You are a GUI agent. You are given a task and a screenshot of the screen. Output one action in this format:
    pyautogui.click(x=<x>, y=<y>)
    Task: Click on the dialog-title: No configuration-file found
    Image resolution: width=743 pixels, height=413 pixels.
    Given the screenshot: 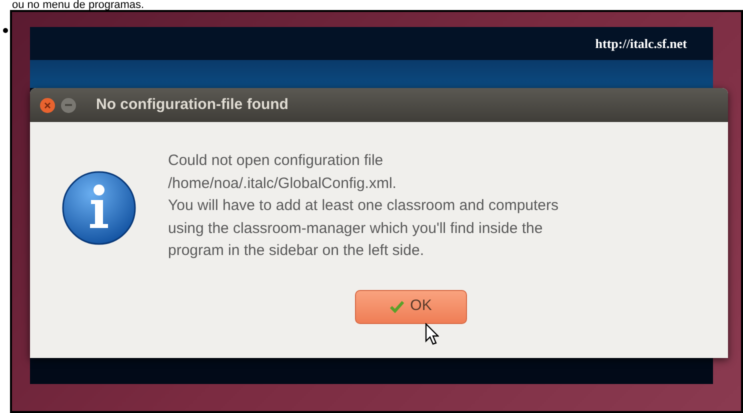 What is the action you would take?
    pyautogui.click(x=192, y=104)
    